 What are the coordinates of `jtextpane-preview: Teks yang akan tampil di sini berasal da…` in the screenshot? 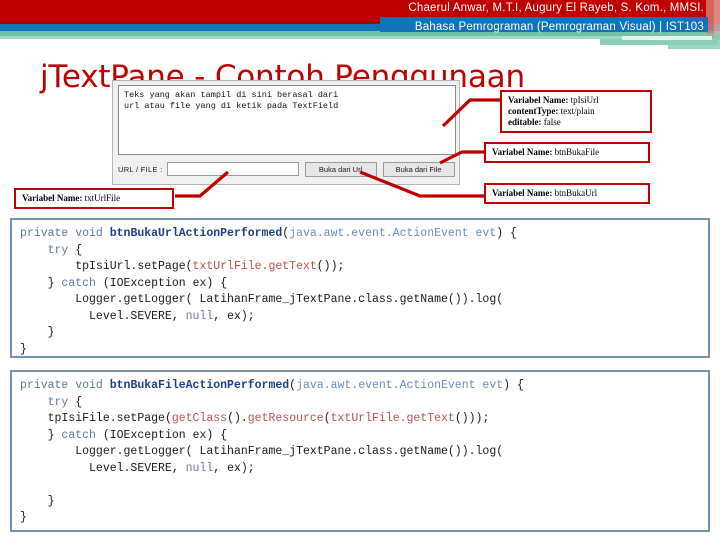 It's located at (287, 120).